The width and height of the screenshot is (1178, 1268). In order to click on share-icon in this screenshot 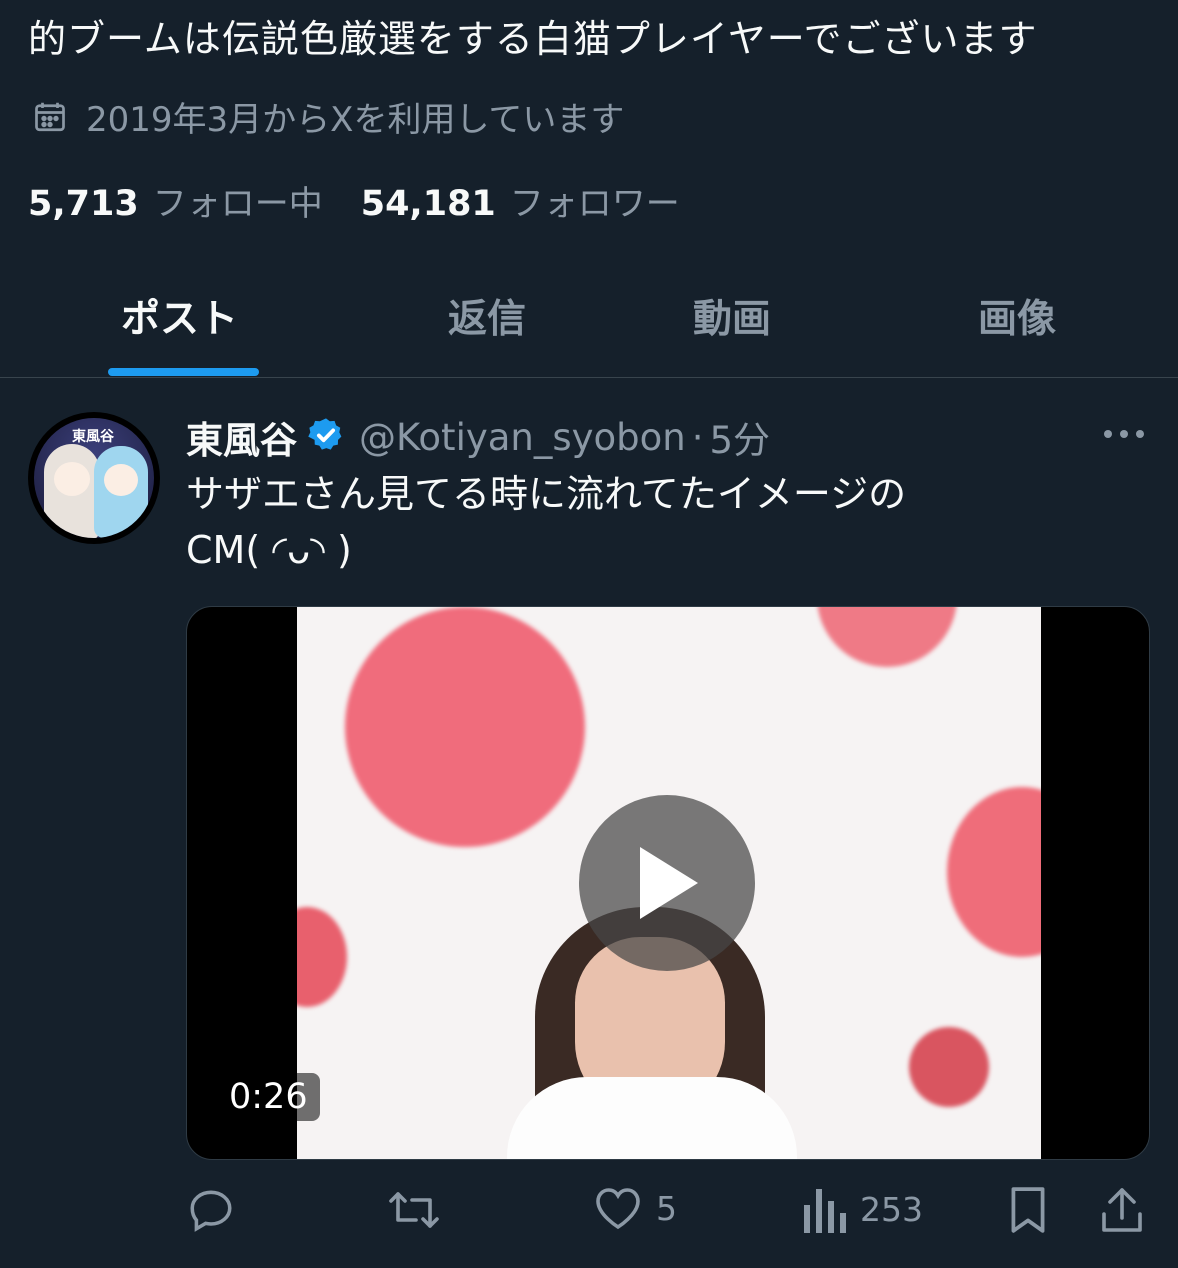, I will do `click(1122, 1210)`.